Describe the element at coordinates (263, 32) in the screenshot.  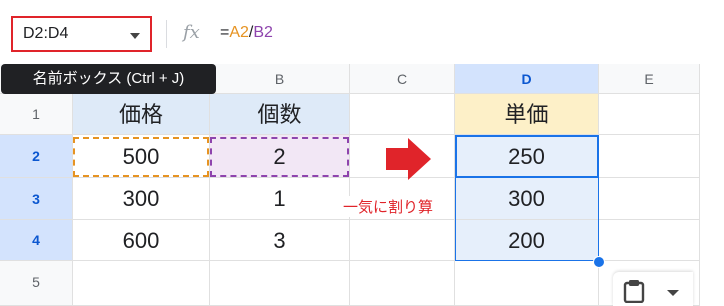
I see `formula-ref-b2: B2` at that location.